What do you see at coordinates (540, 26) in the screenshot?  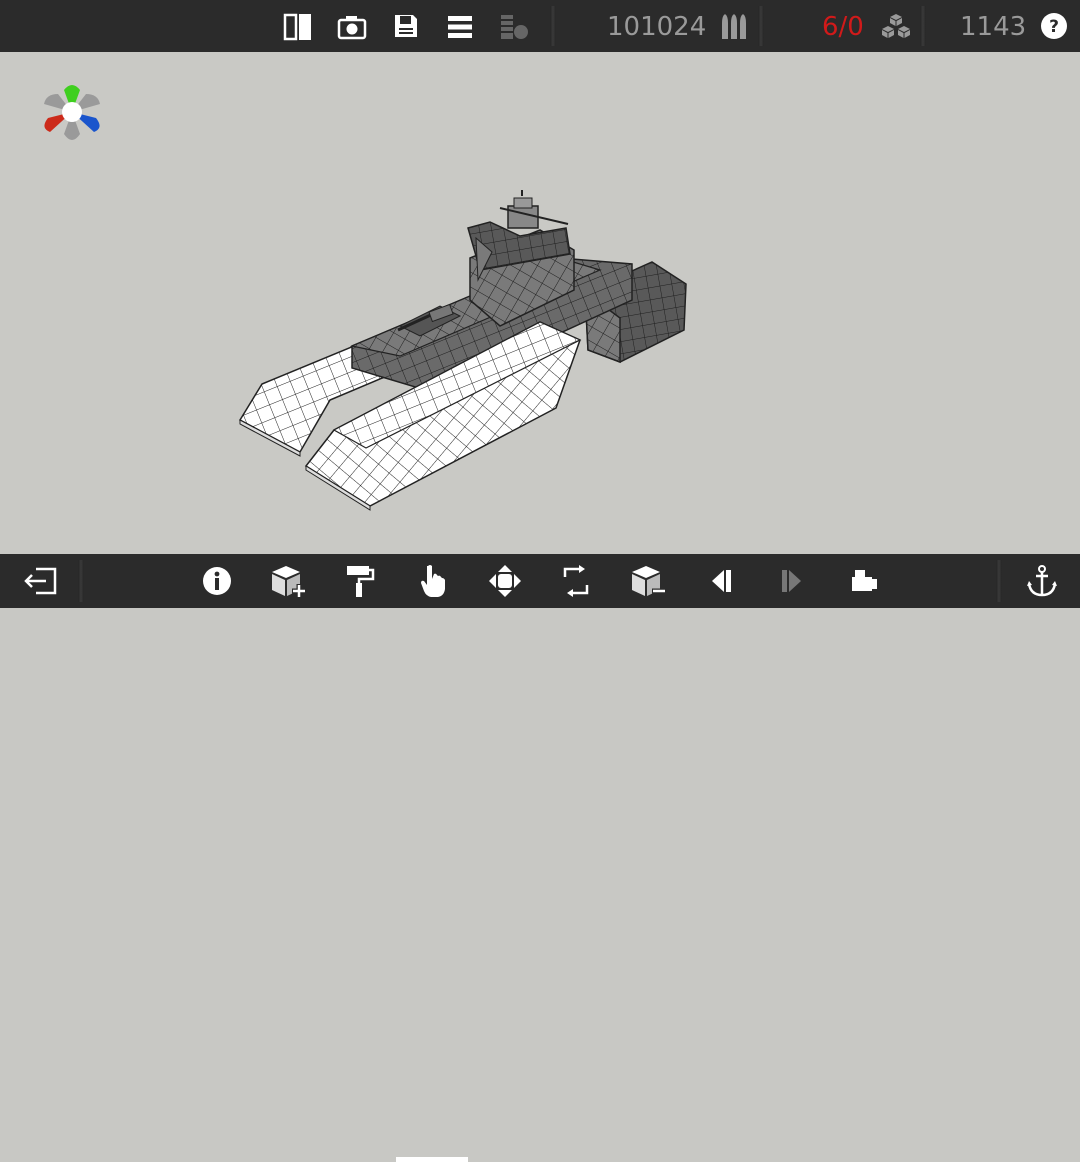 I see `top-toolbar: 101024 6/0 1143 ?` at bounding box center [540, 26].